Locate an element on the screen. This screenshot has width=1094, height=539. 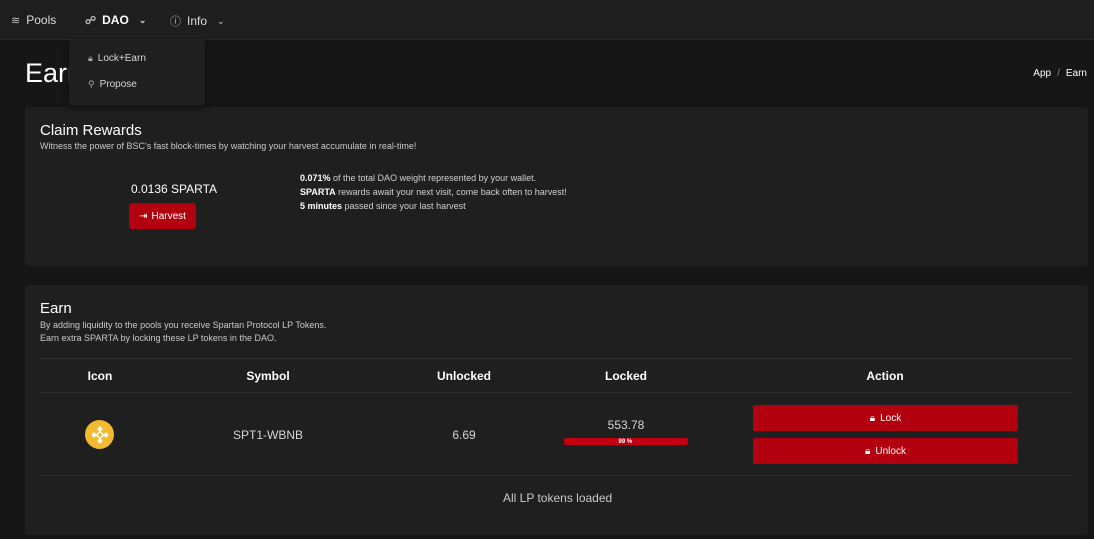
nav-dao-label: DAO is located at coordinates (115, 20).